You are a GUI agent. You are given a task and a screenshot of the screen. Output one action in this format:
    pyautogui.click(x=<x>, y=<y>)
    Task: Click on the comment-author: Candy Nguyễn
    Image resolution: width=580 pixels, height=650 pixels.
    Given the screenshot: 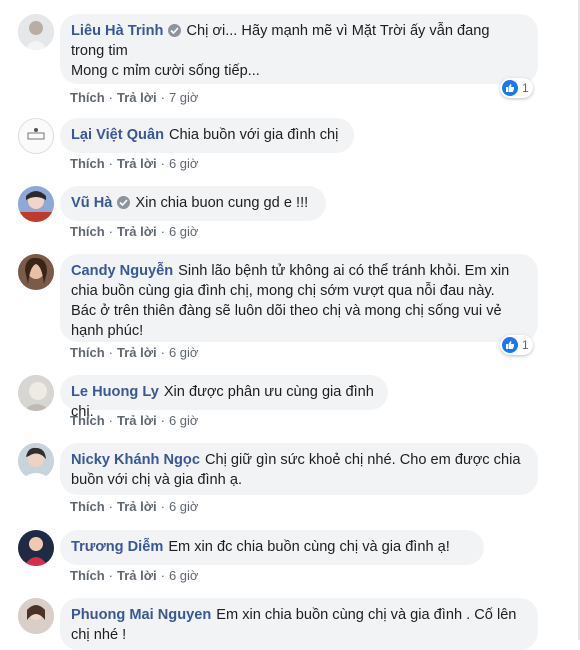 What is the action you would take?
    pyautogui.click(x=122, y=271)
    